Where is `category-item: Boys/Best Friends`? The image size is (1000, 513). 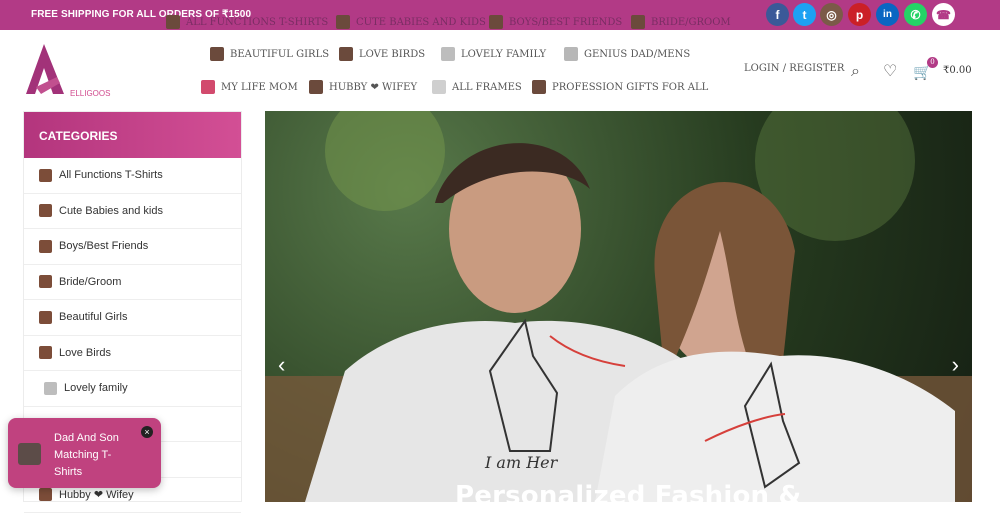
category-item: Boys/Best Friends is located at coordinates (132, 247).